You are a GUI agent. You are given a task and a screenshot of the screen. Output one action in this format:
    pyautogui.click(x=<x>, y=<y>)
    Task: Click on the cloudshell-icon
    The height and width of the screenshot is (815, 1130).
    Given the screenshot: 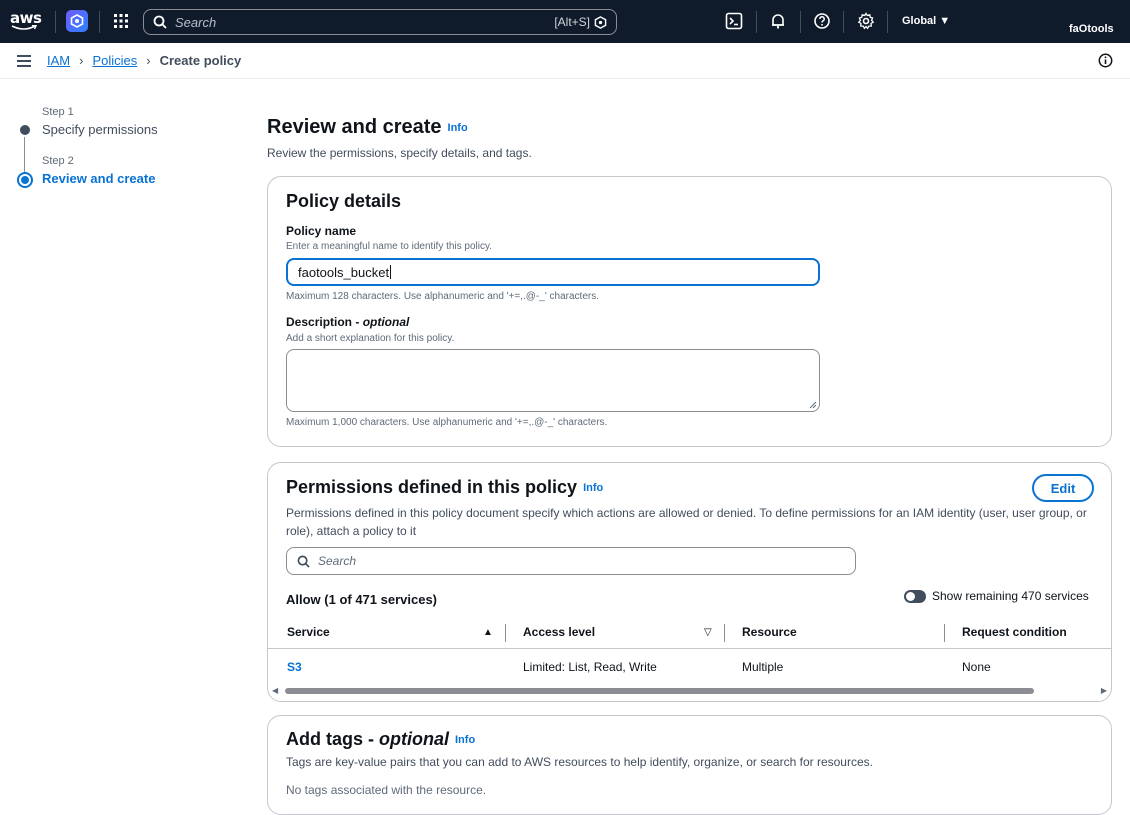 What is the action you would take?
    pyautogui.click(x=734, y=21)
    